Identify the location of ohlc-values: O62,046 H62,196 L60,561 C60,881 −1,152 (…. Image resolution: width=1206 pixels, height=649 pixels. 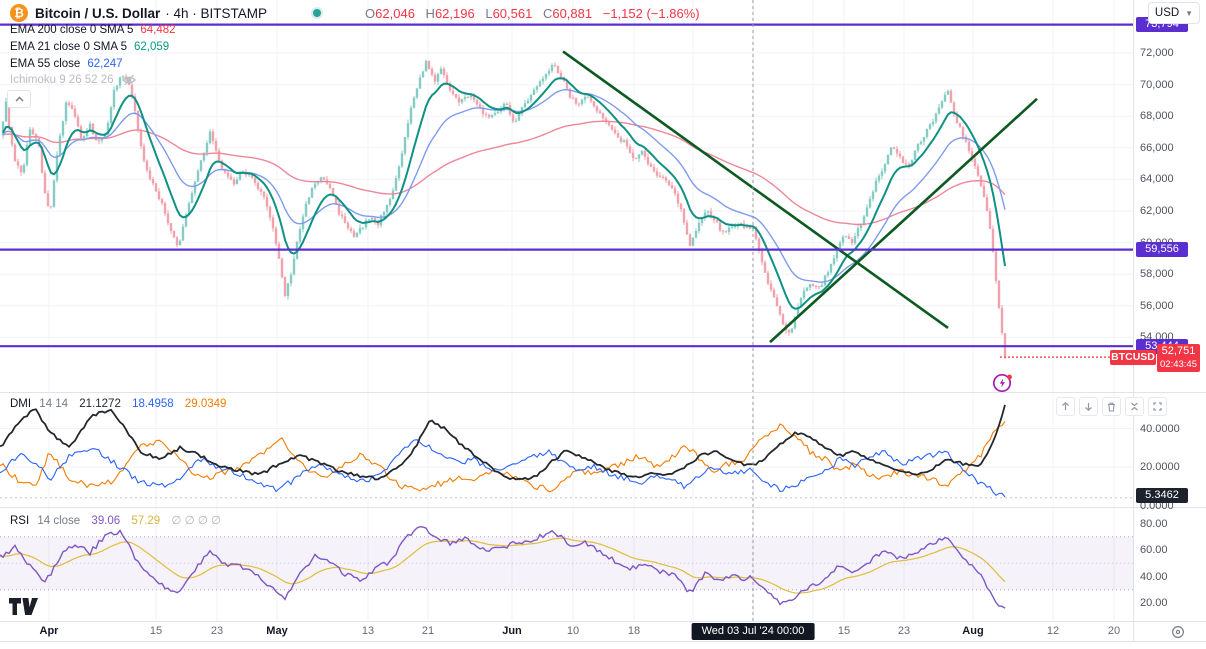
(532, 13).